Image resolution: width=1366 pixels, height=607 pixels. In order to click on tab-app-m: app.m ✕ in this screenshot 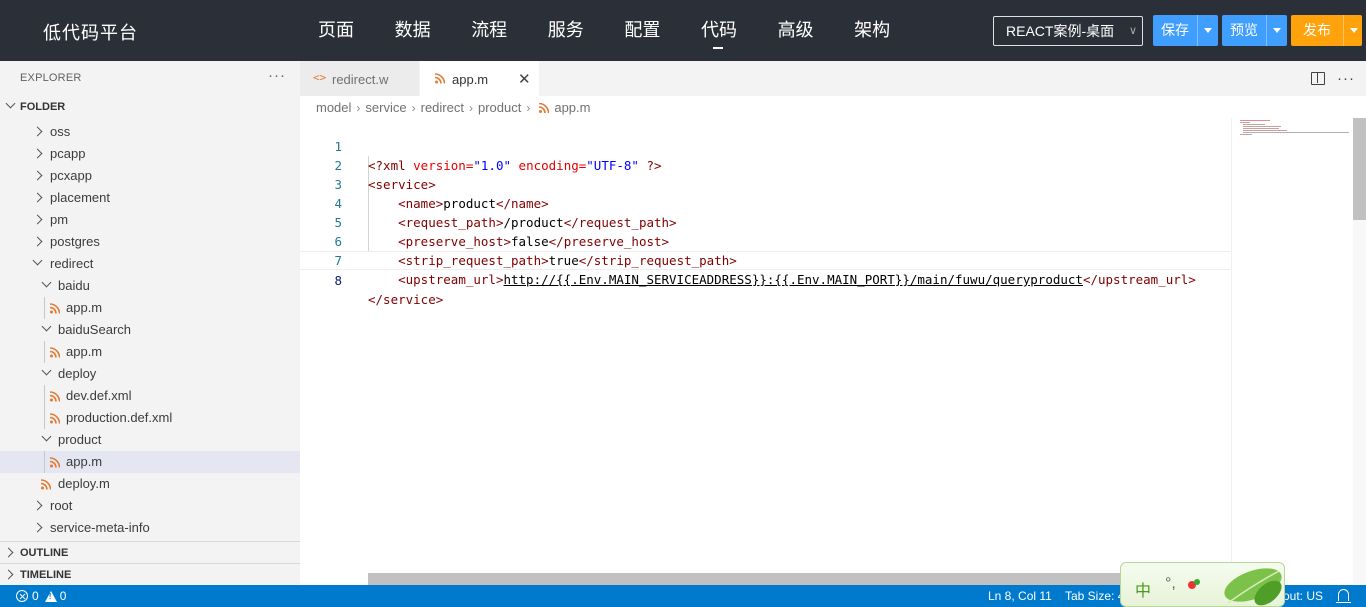, I will do `click(479, 78)`.